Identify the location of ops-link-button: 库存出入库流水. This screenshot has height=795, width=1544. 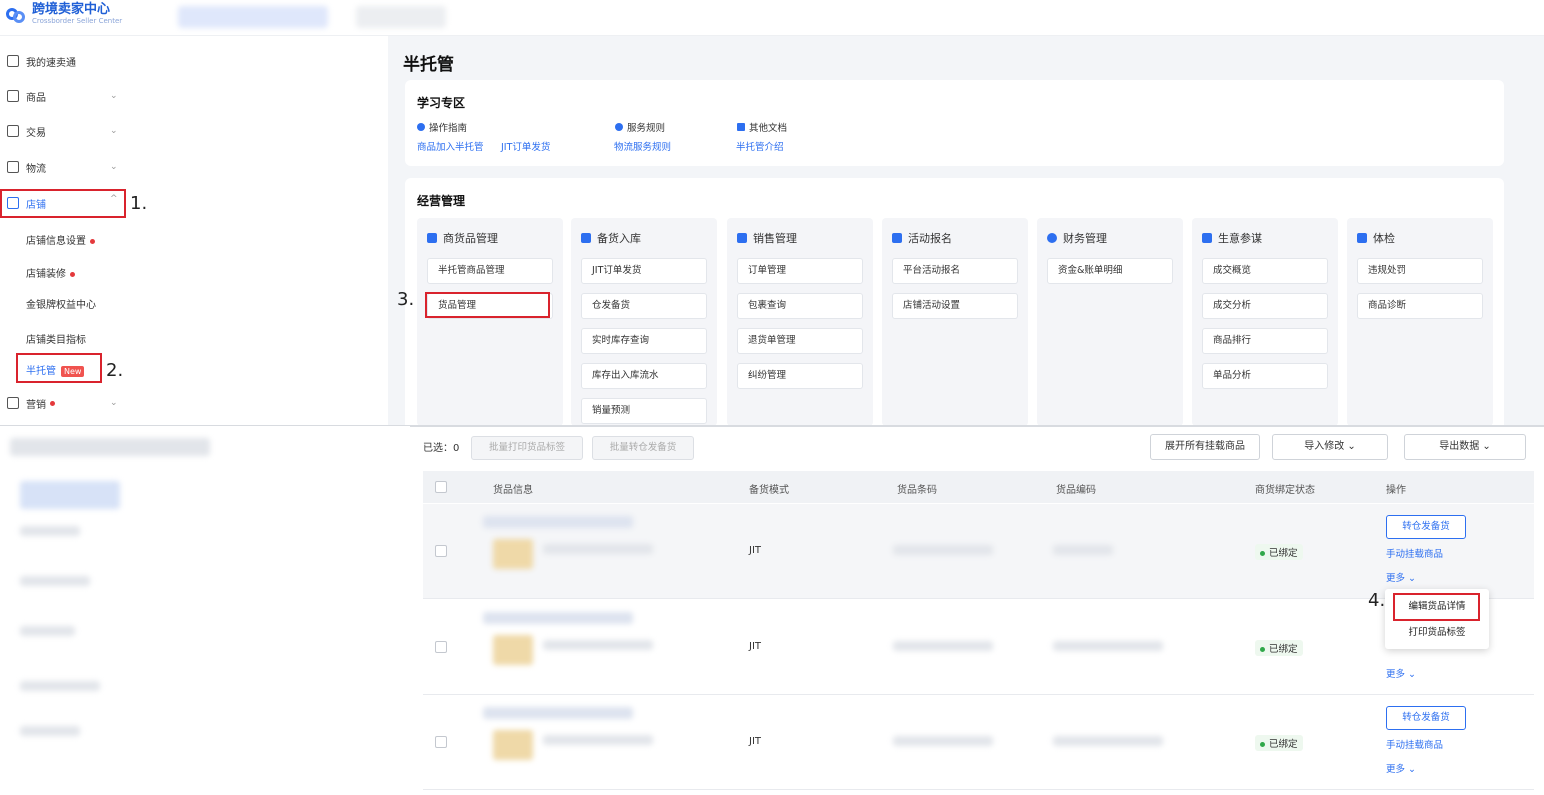
(644, 376).